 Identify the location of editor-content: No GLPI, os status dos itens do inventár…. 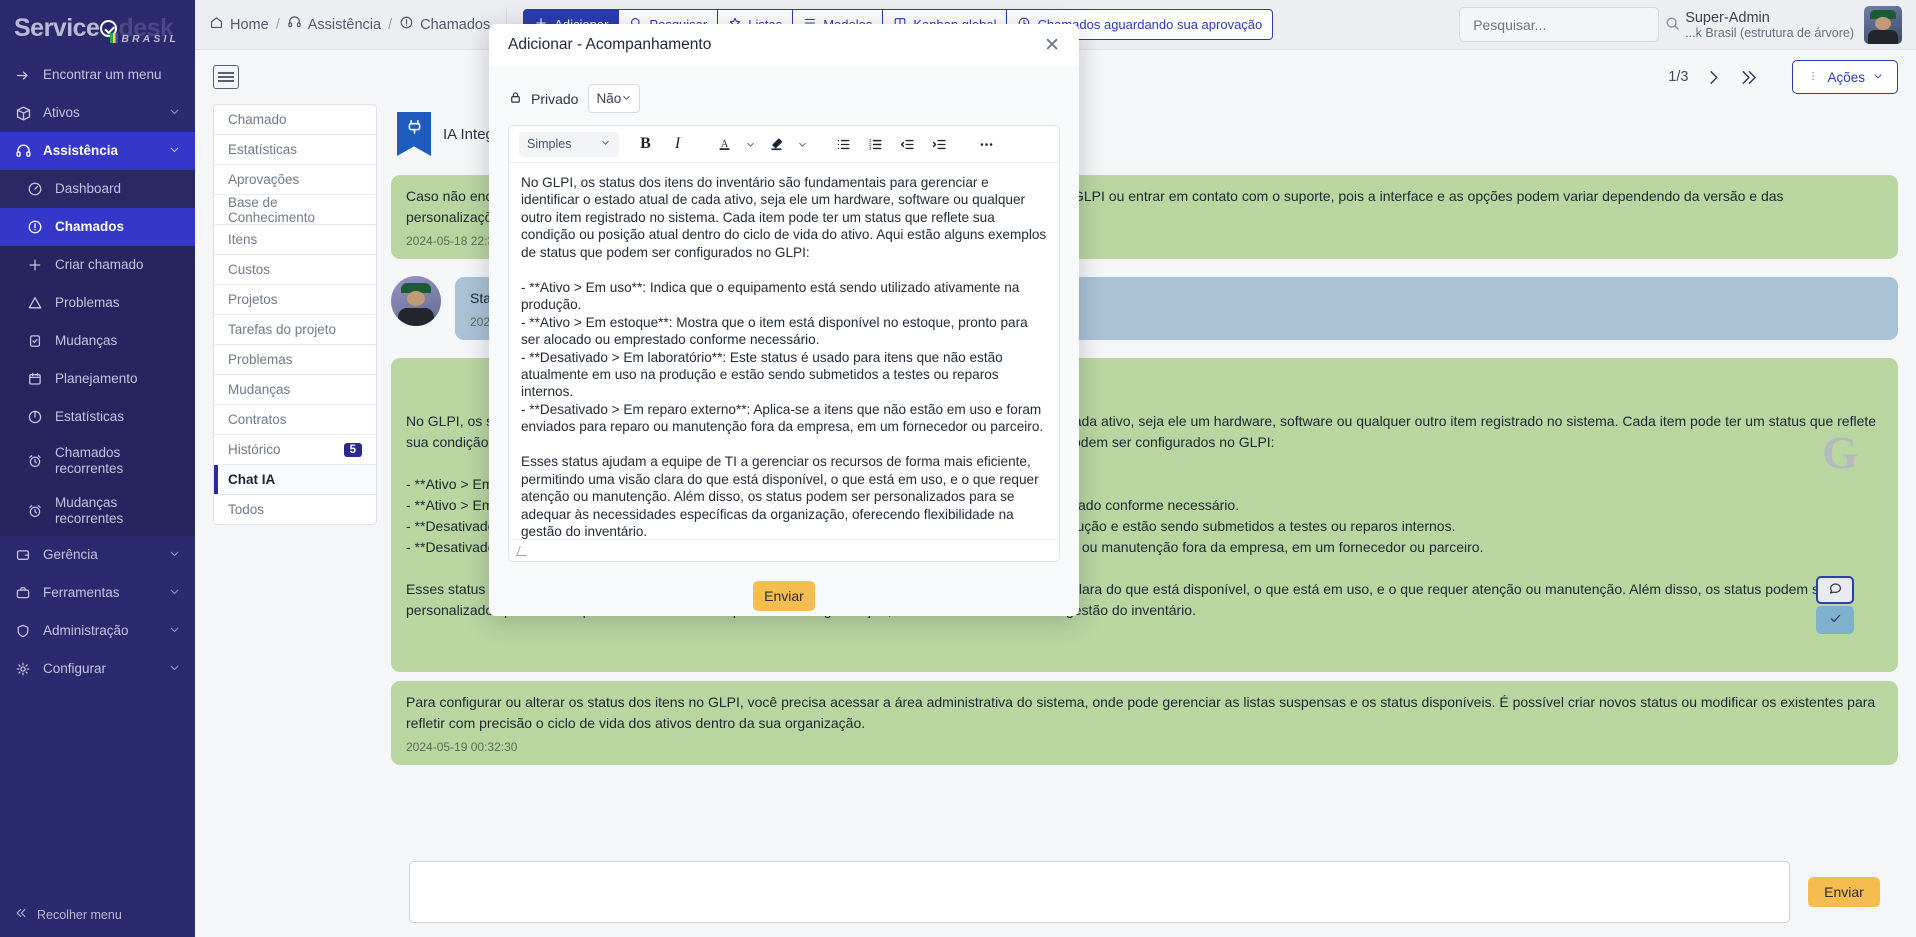
(784, 351).